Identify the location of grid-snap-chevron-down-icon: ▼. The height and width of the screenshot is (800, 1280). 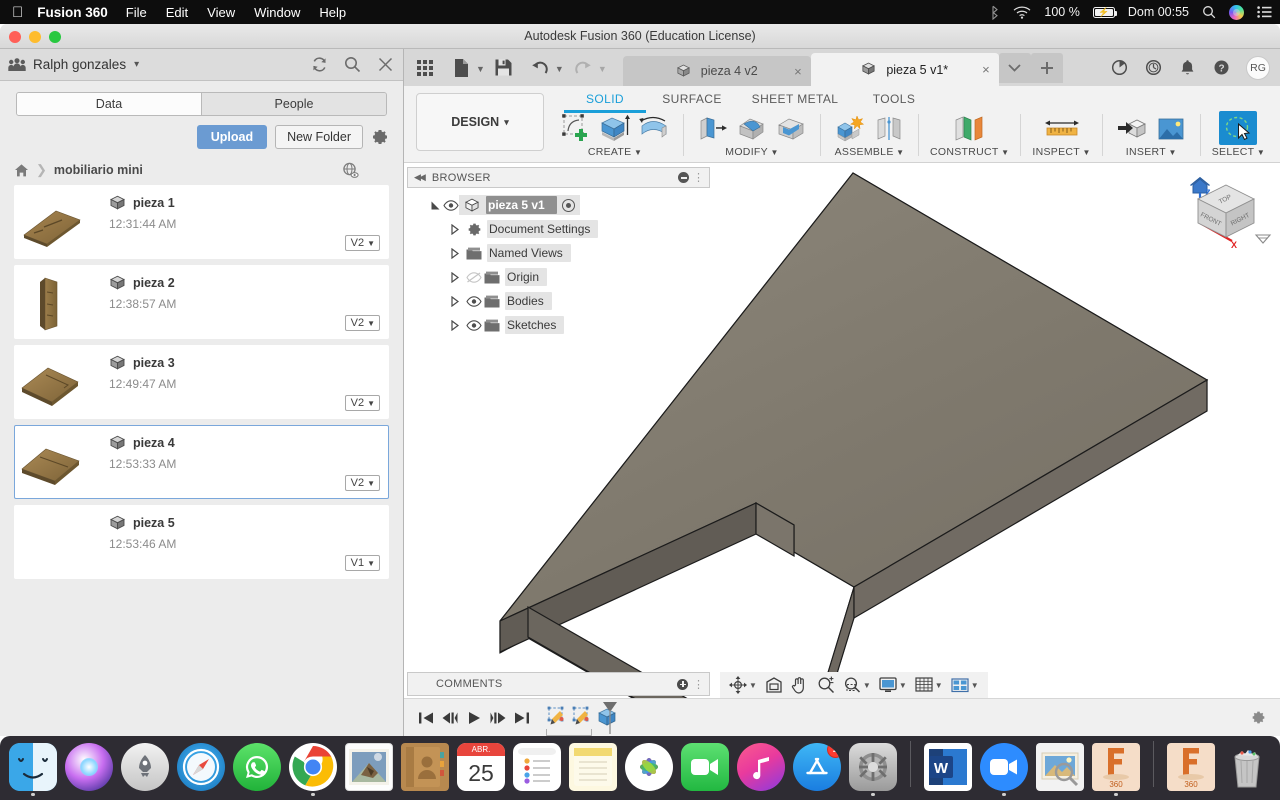
(939, 685).